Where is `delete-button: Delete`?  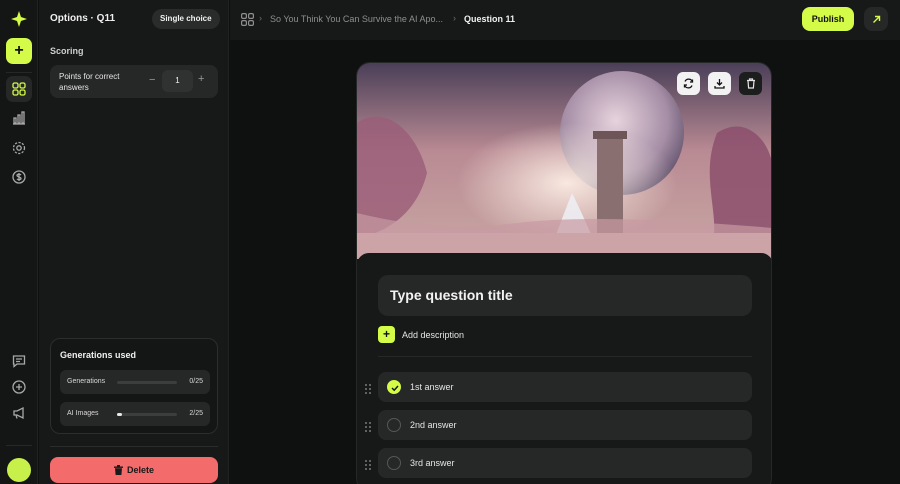 delete-button: Delete is located at coordinates (134, 470).